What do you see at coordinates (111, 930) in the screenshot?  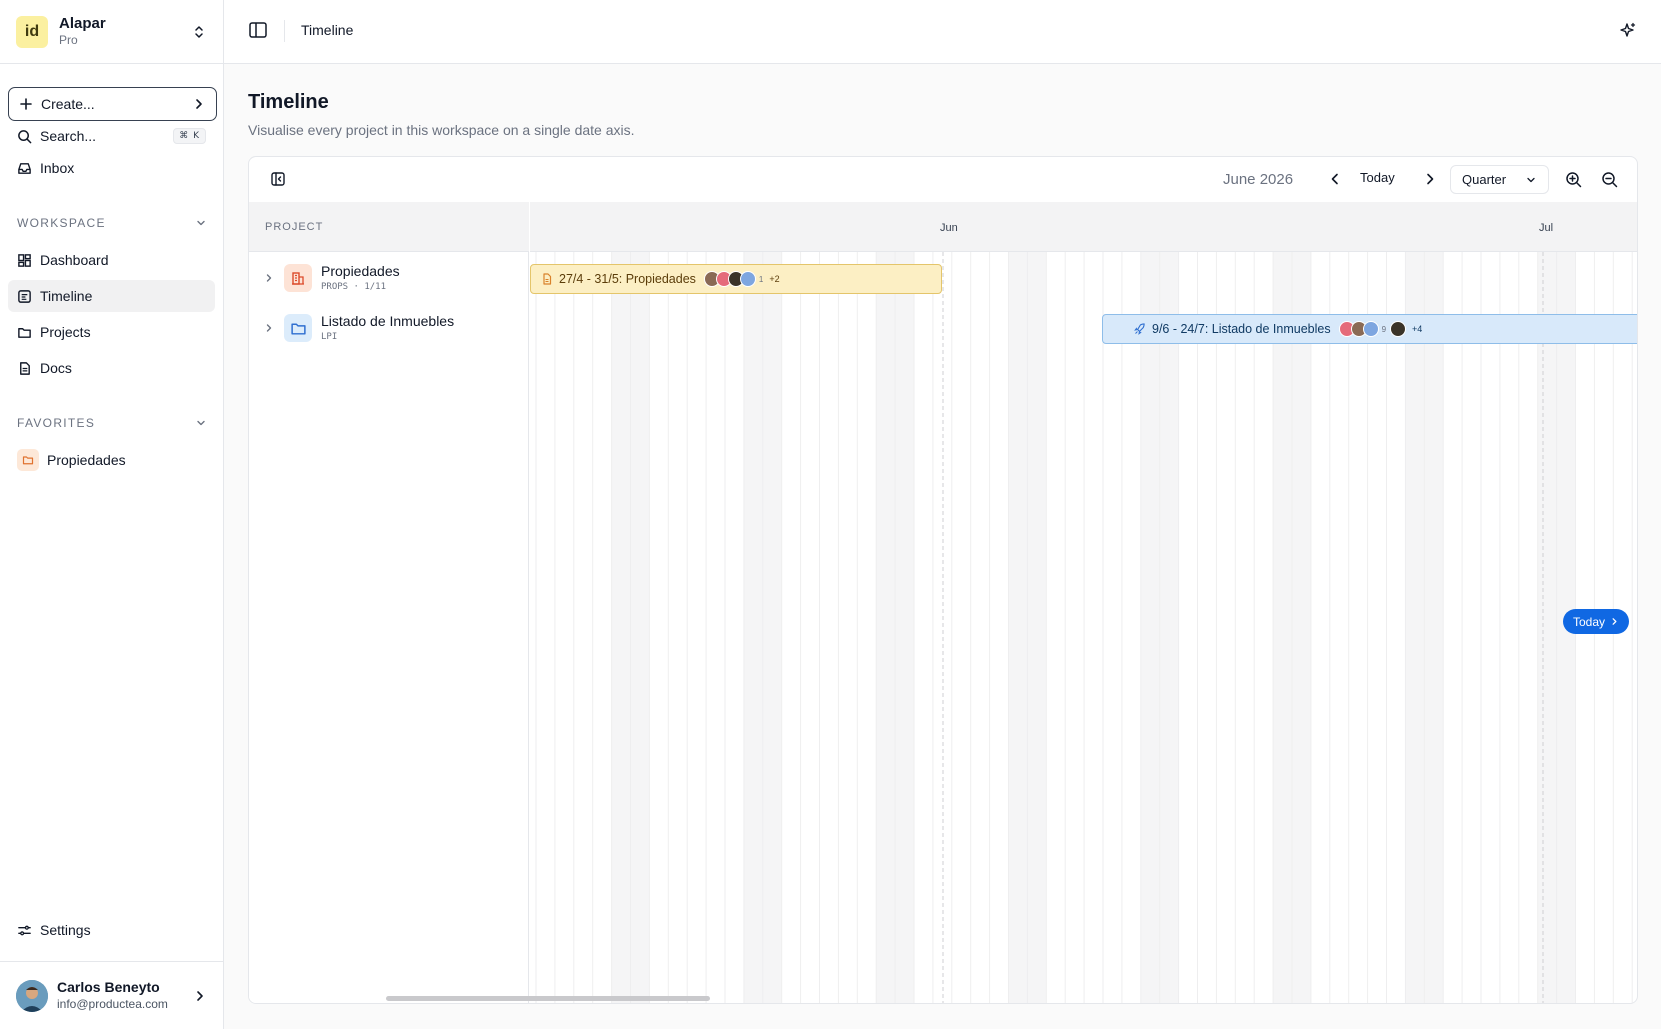 I see `sidebar-item-settings: Settings` at bounding box center [111, 930].